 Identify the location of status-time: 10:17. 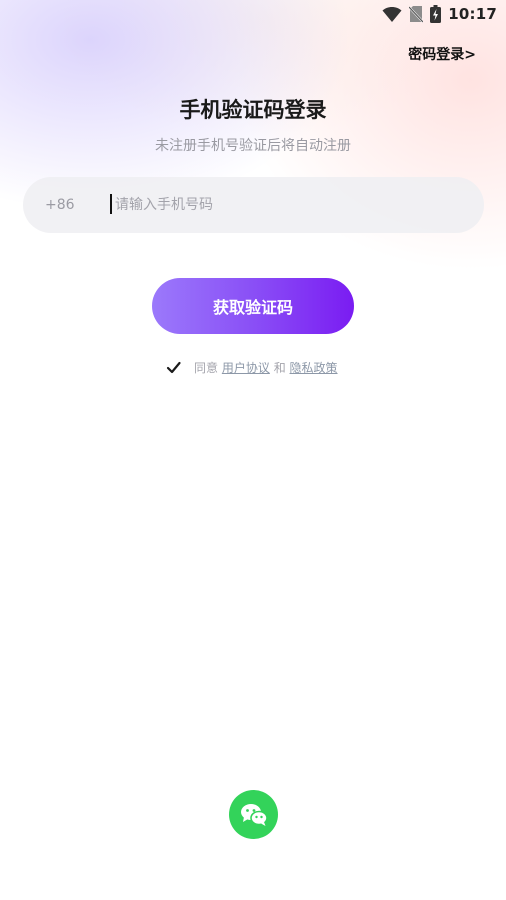
(472, 14).